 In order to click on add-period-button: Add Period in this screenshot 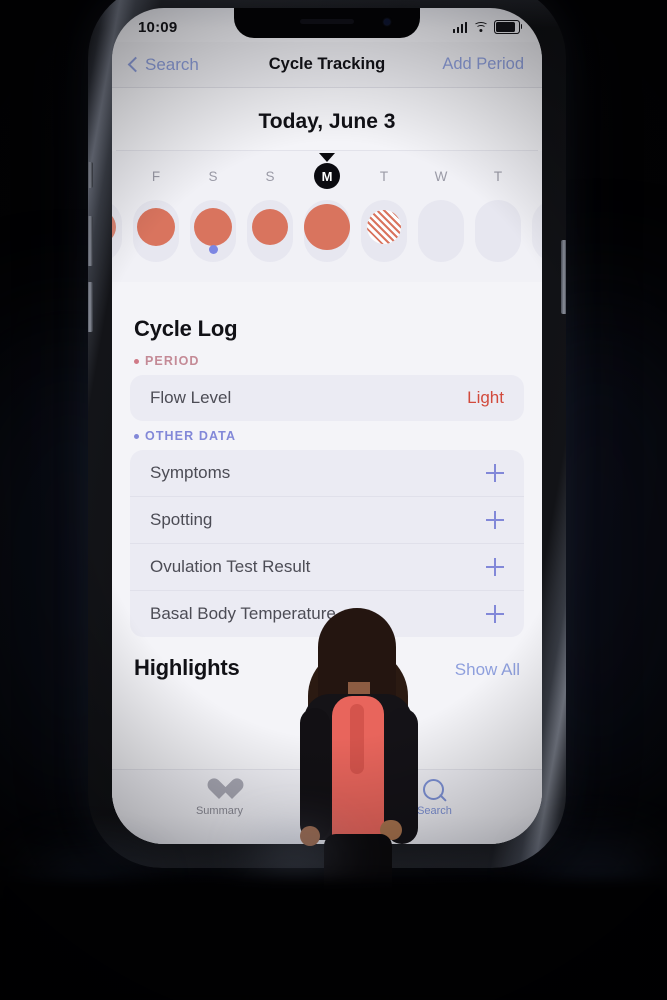, I will do `click(483, 64)`.